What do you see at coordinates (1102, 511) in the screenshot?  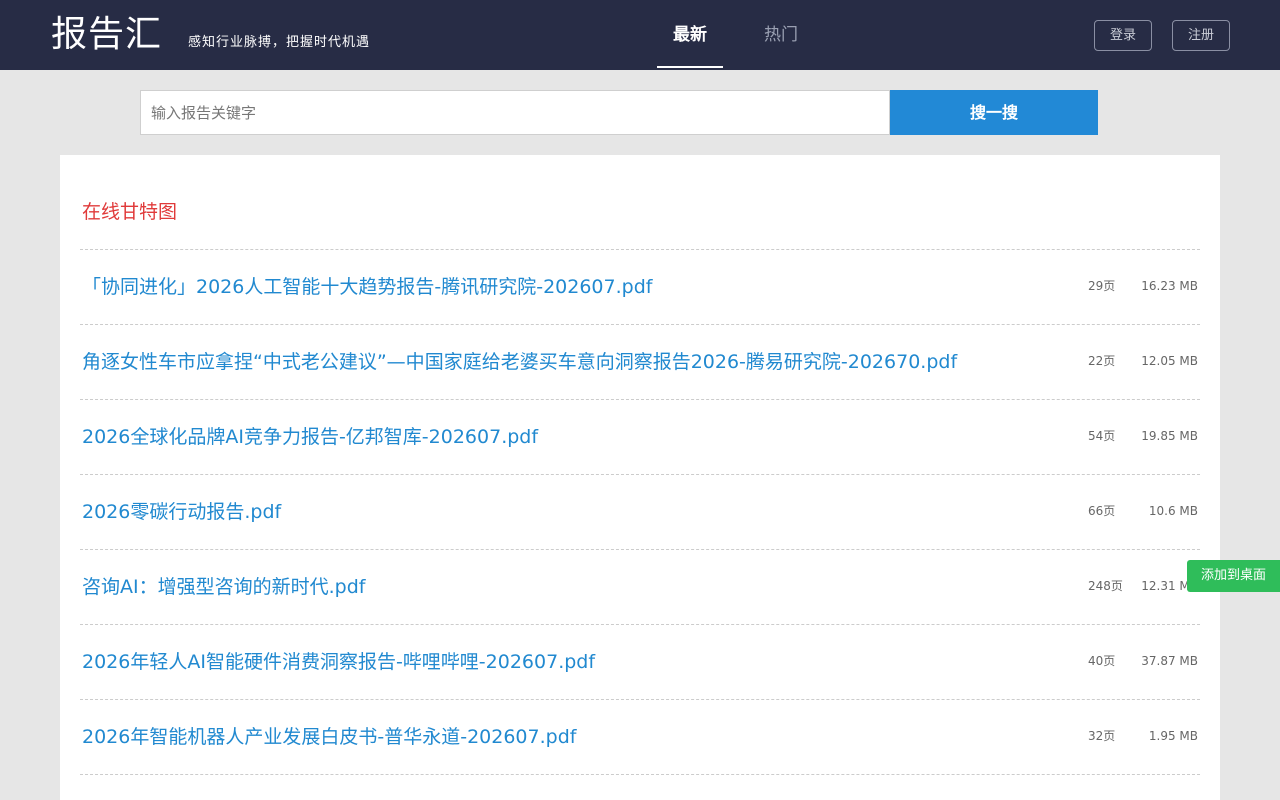 I see `report-page-count: 66页` at bounding box center [1102, 511].